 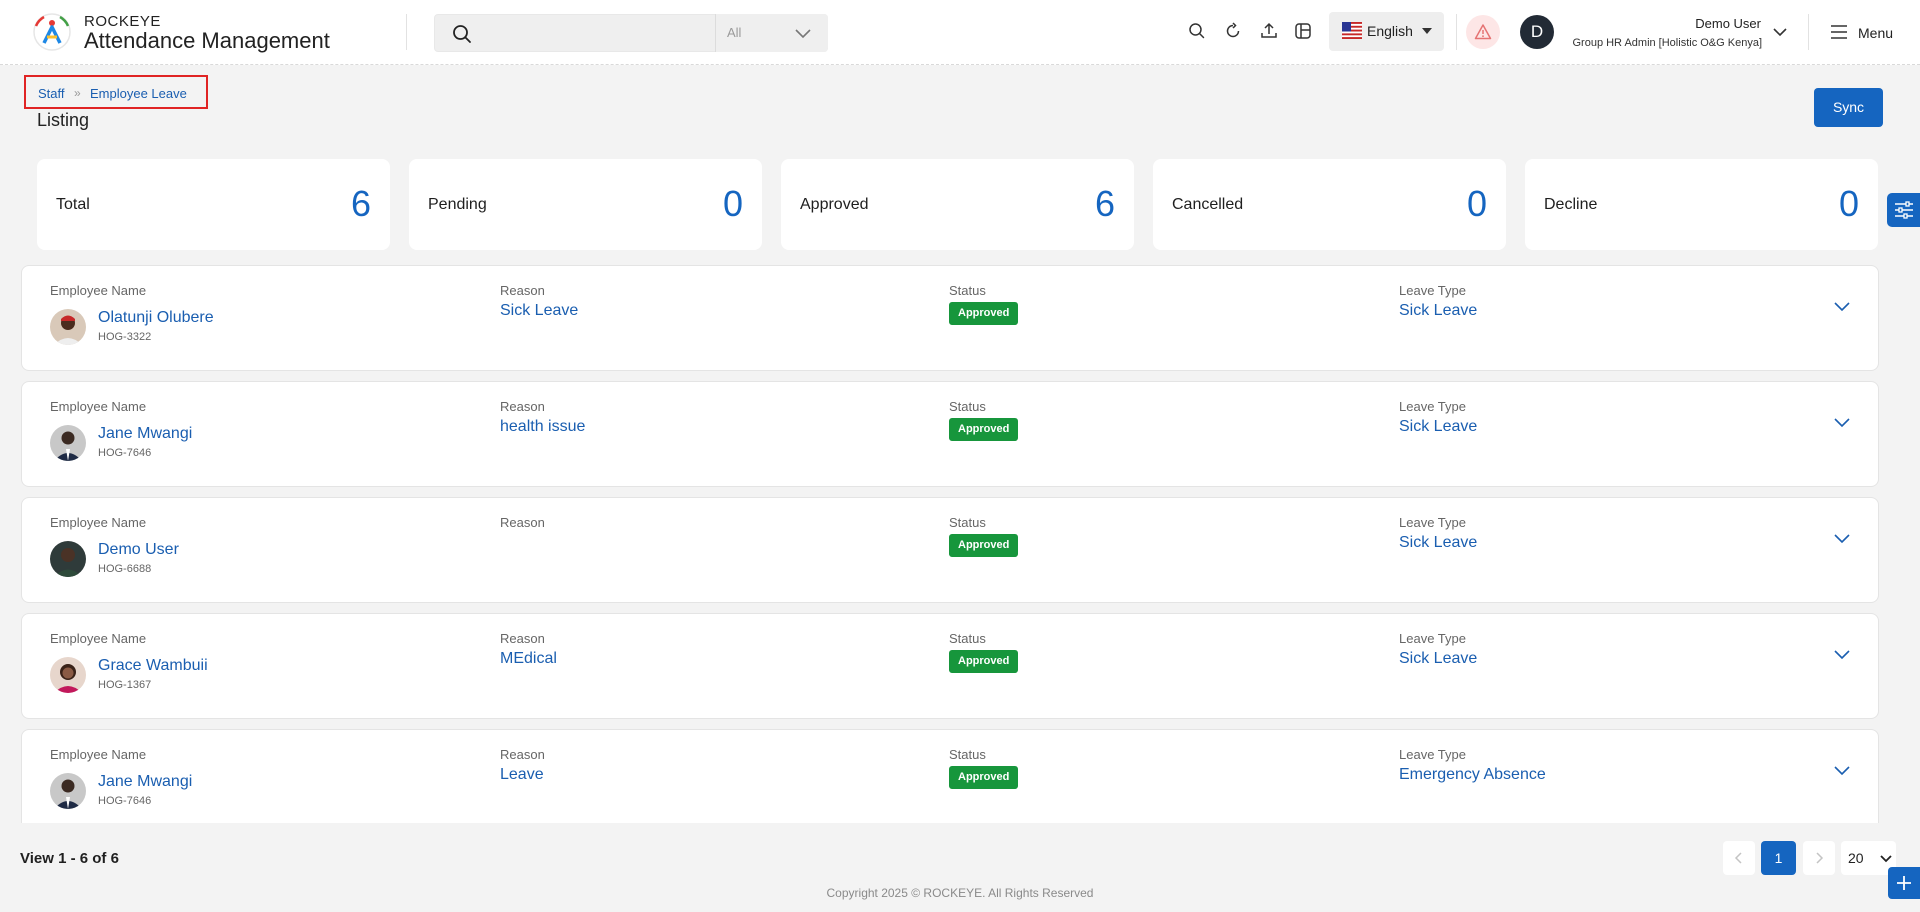 I want to click on breadcrumb-employee-leave-link: Employee Leave, so click(x=138, y=93).